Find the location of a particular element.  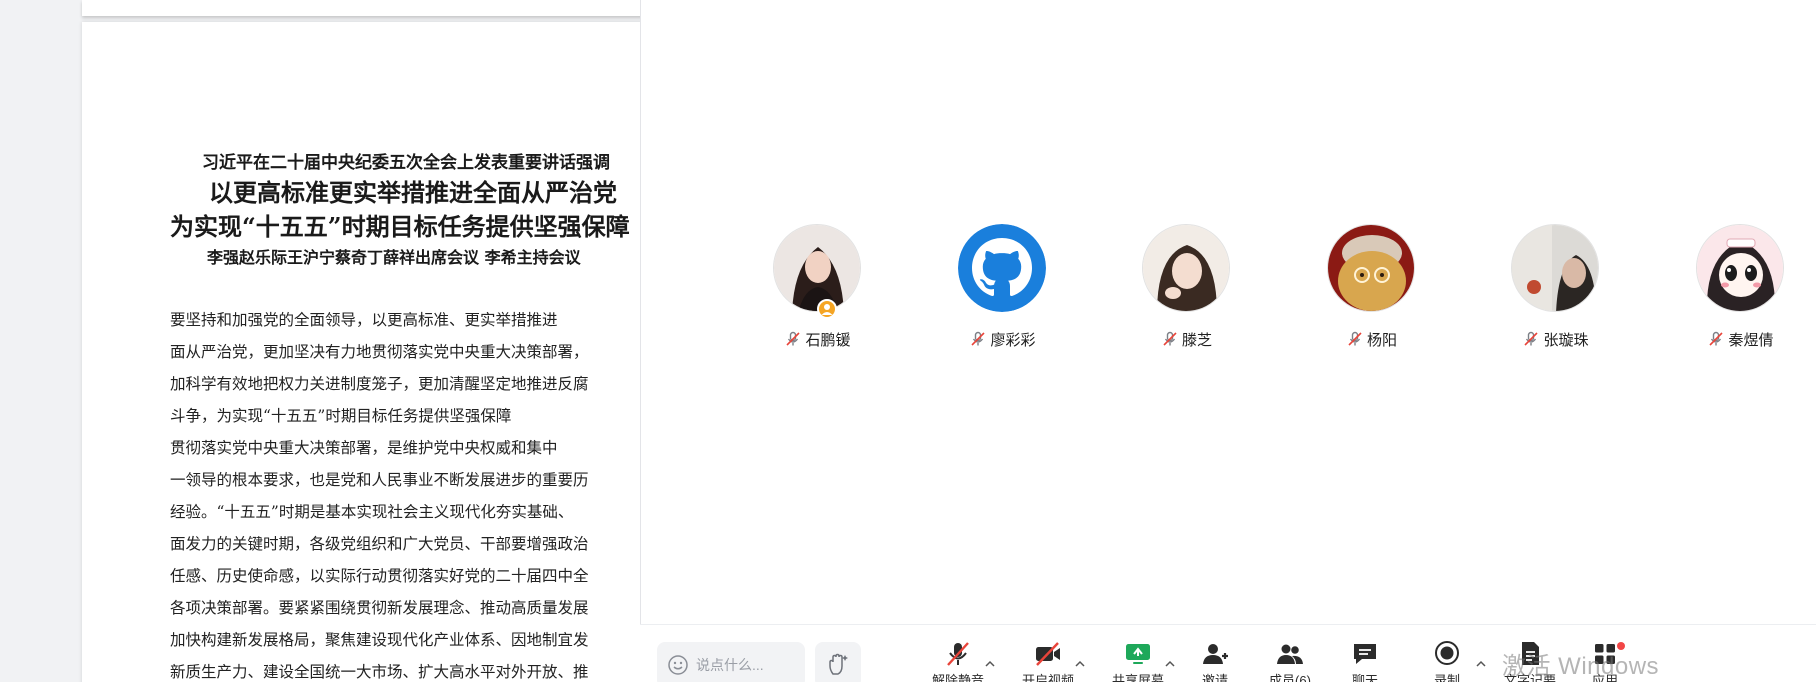

camera-off-icon is located at coordinates (1048, 654).